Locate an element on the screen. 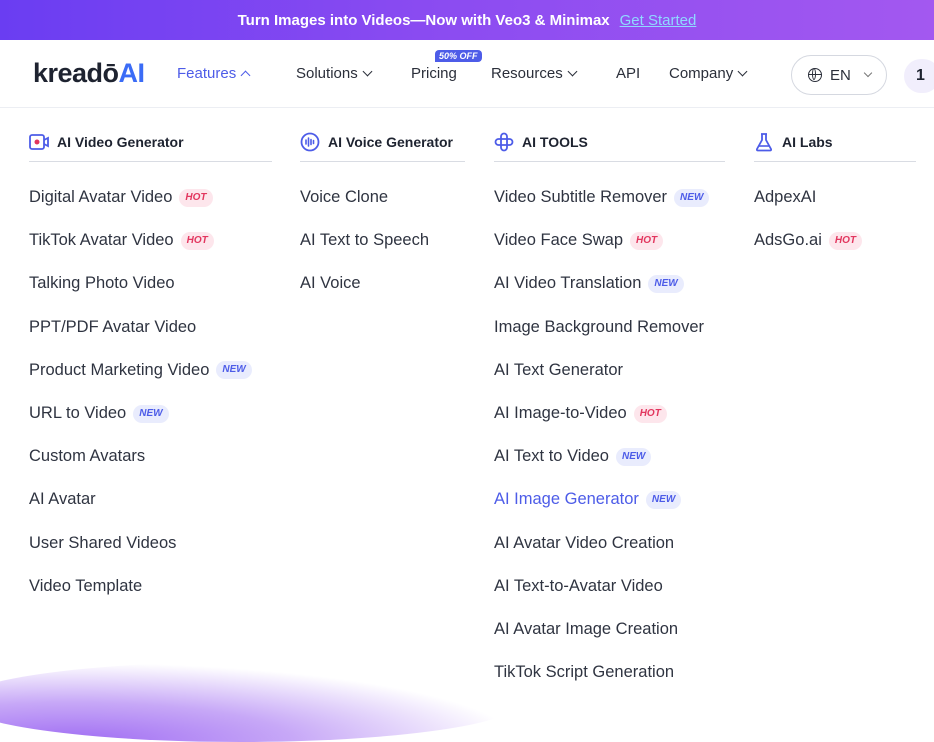 This screenshot has height=742, width=934. menu-item: User Shared Videos is located at coordinates (150, 543).